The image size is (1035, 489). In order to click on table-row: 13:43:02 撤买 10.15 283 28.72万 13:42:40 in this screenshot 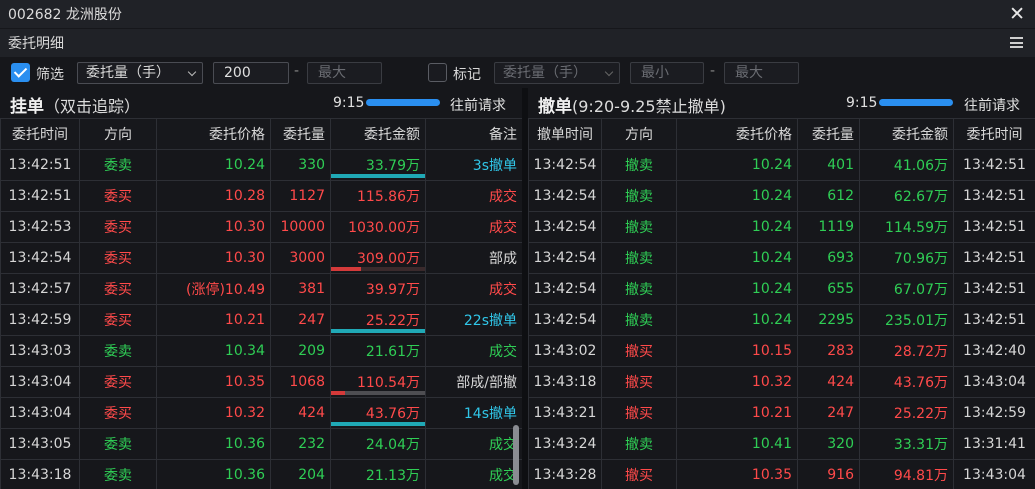, I will do `click(781, 351)`.